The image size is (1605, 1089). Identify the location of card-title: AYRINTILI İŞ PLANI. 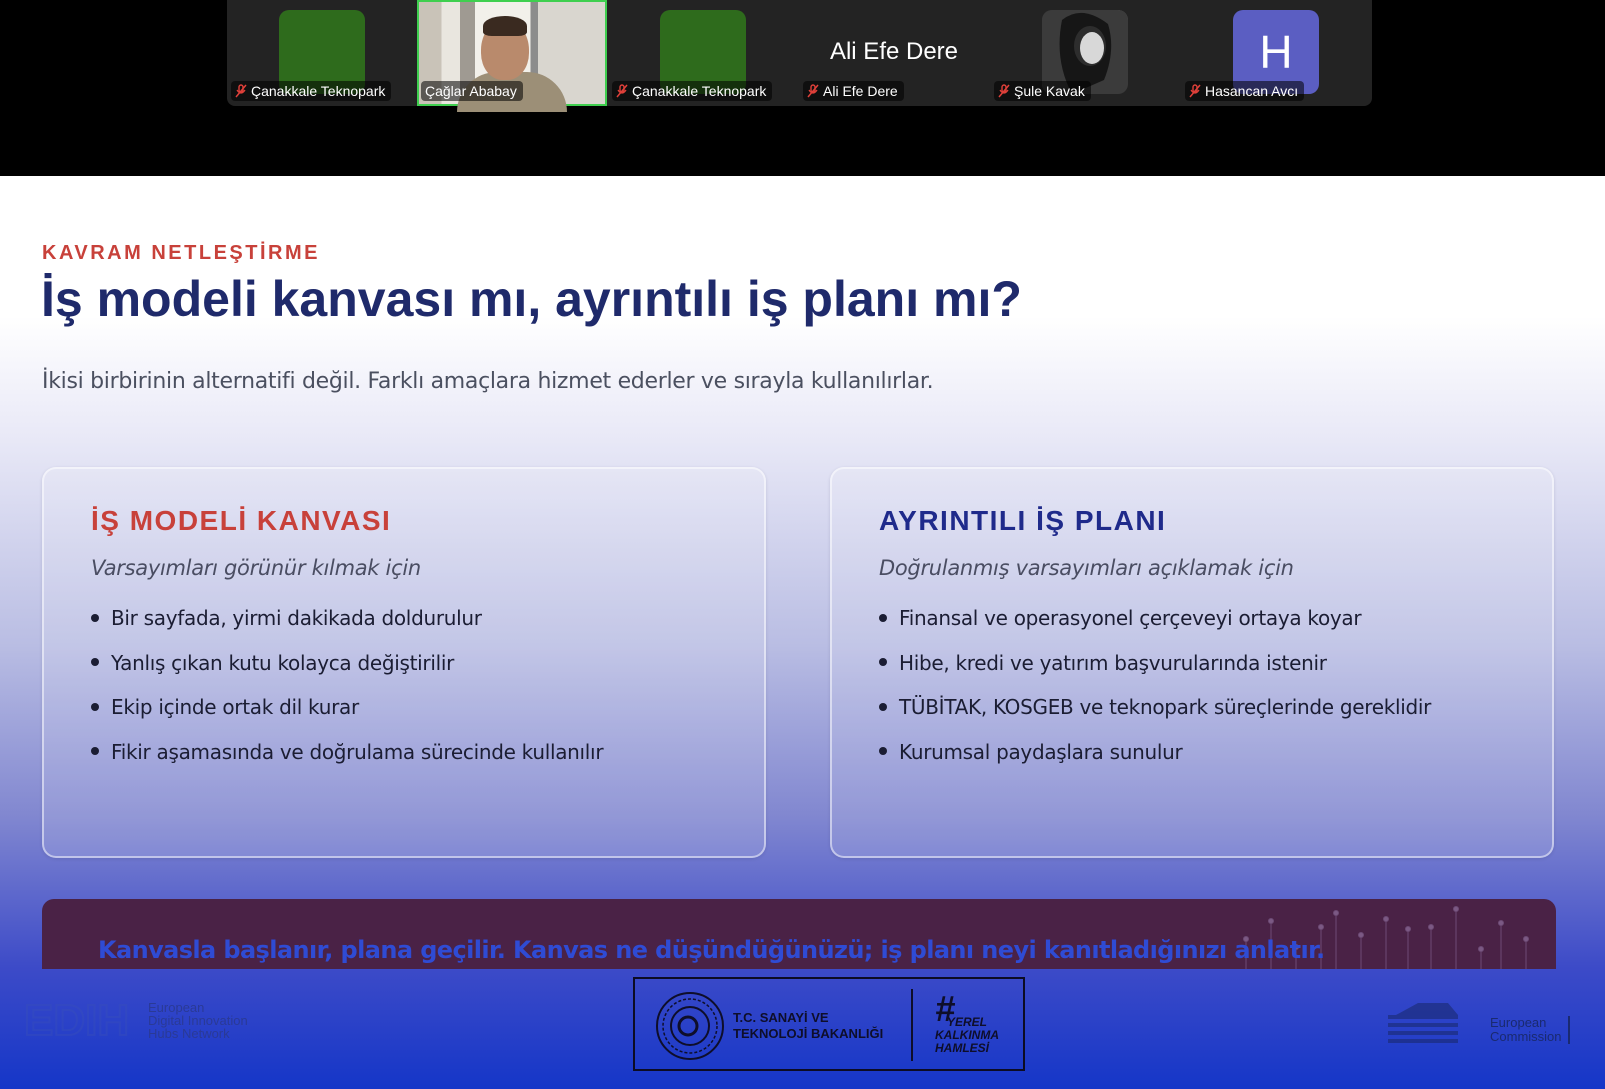
(1023, 520).